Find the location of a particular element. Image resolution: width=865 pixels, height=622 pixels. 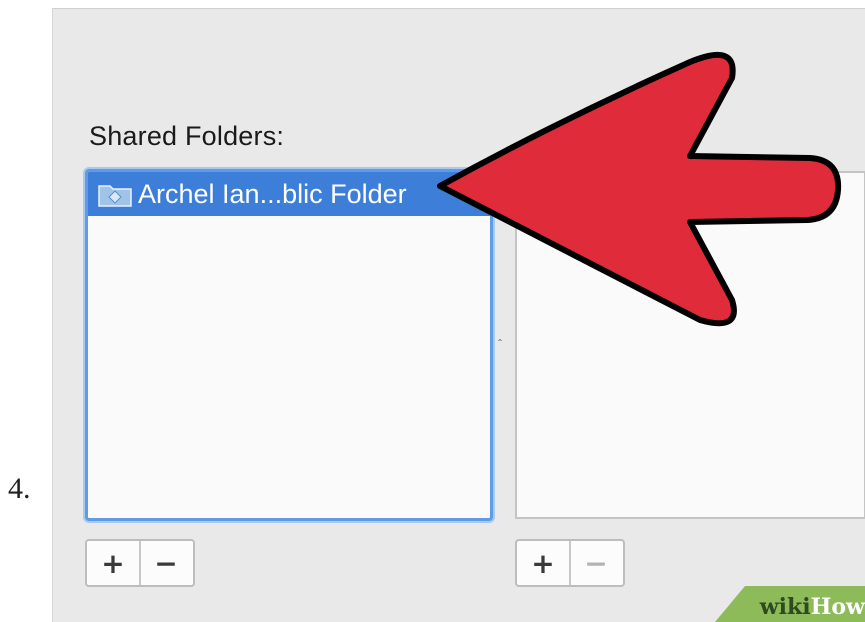

watermark-wiki: wiki is located at coordinates (785, 607).